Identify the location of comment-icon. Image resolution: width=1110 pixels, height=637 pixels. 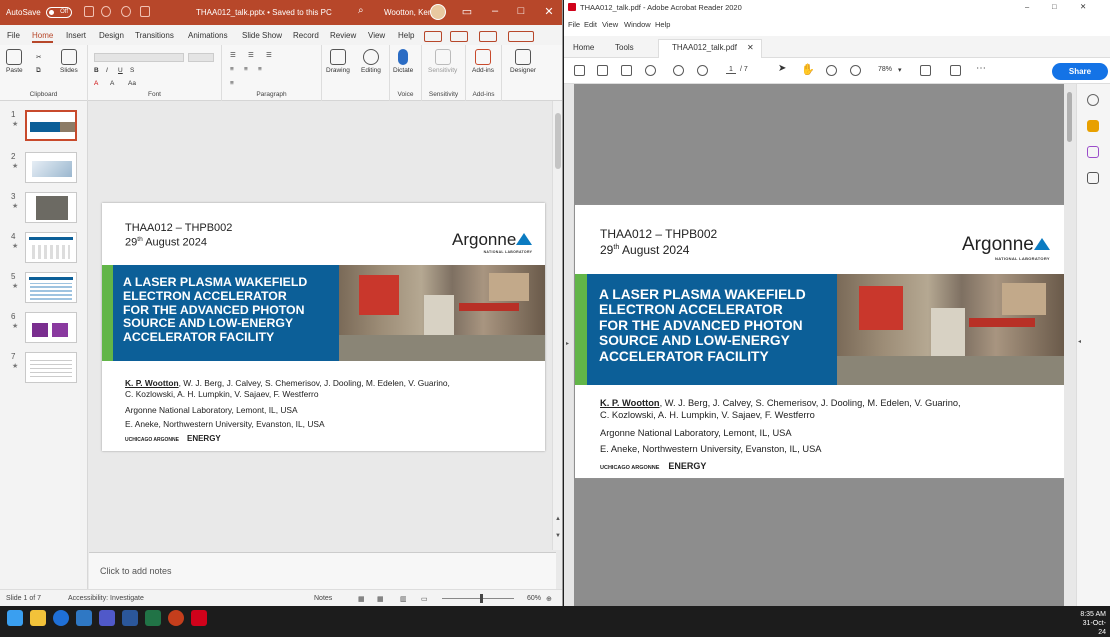
(955, 70).